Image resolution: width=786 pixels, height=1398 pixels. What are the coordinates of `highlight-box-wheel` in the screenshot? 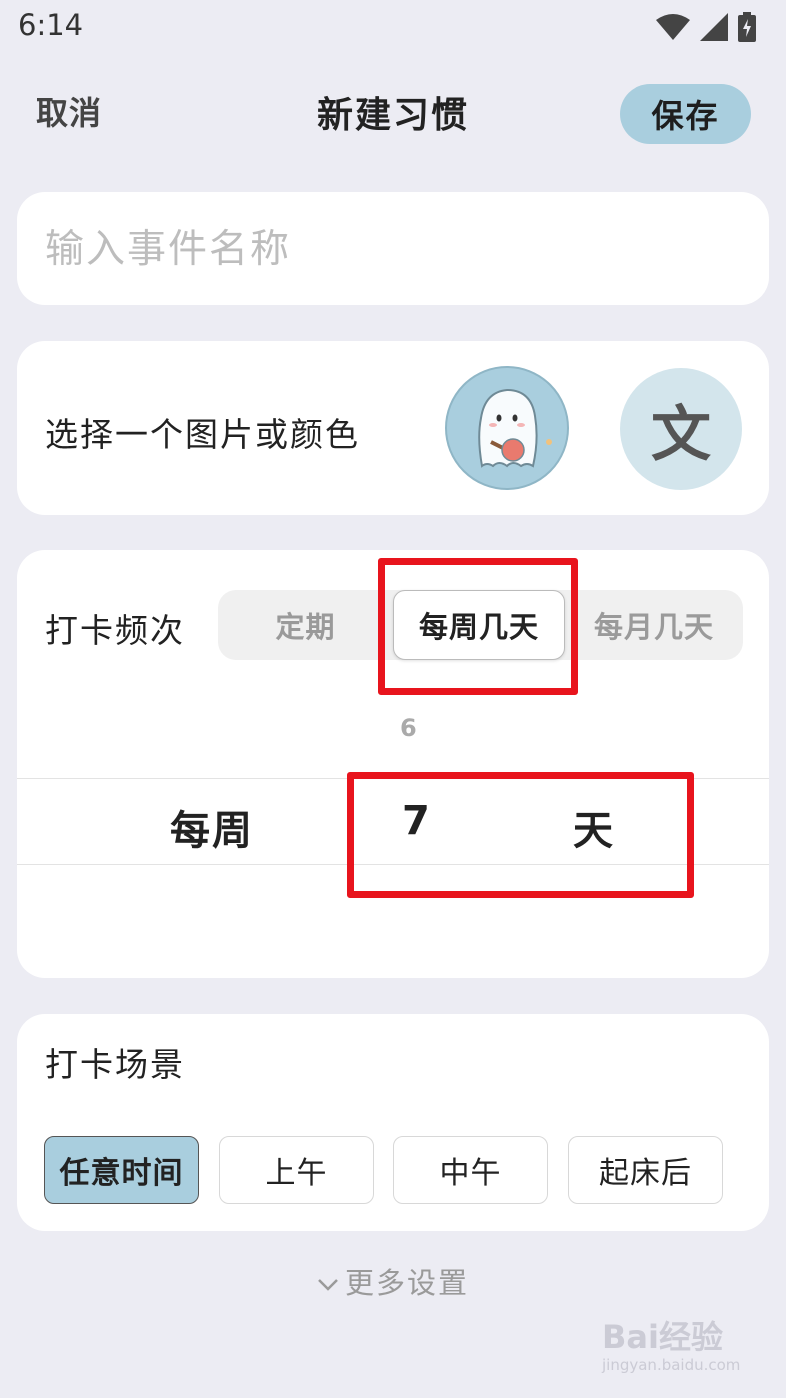 It's located at (520, 835).